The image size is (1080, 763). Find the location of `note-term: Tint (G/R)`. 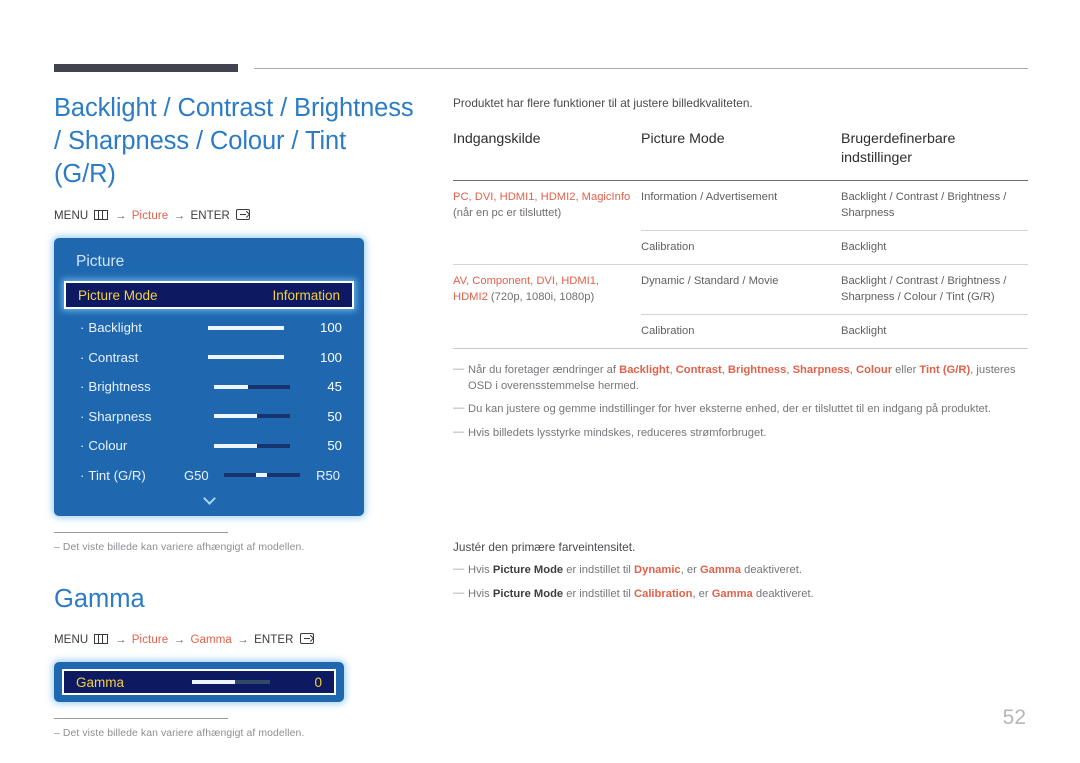

note-term: Tint (G/R) is located at coordinates (945, 370).